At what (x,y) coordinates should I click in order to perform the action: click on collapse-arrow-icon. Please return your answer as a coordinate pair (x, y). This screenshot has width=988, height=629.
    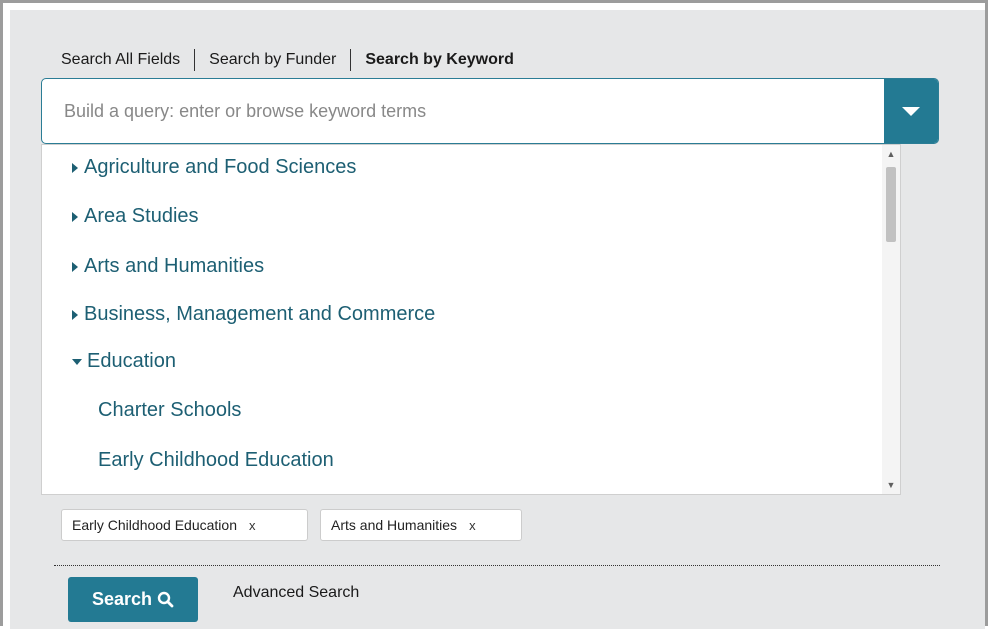
    Looking at the image, I should click on (77, 361).